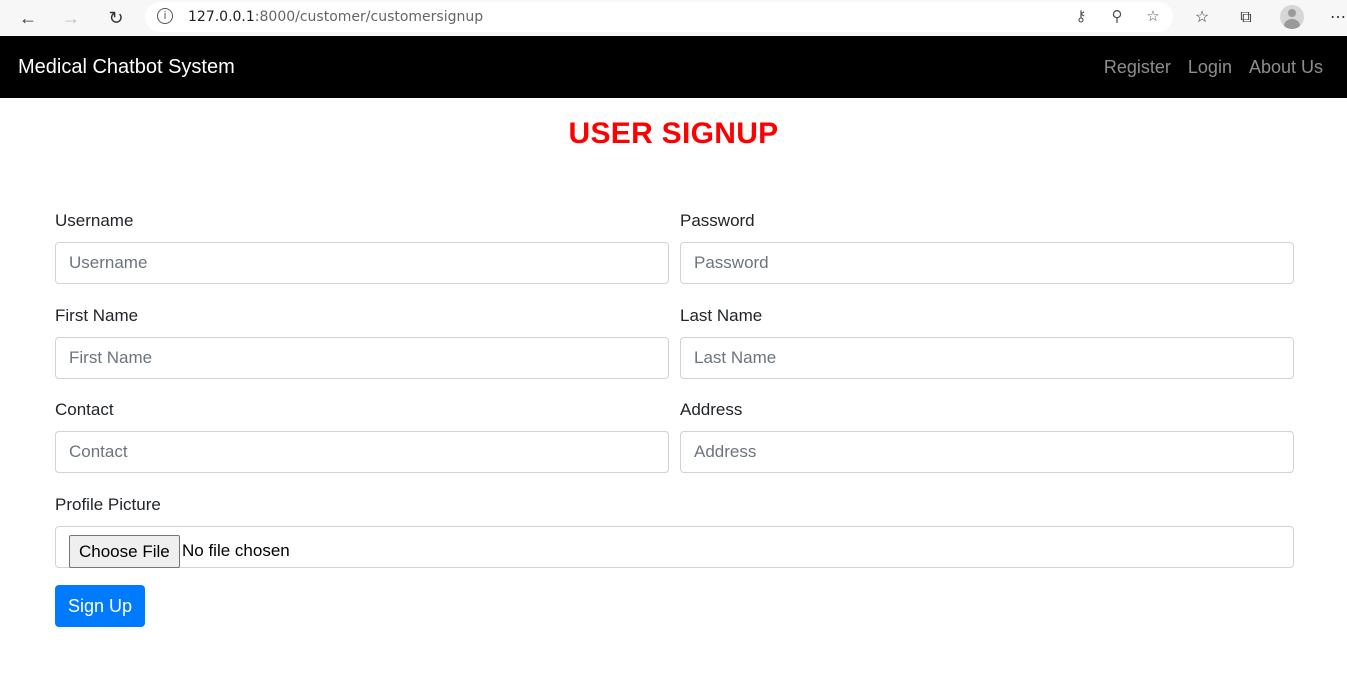 The image size is (1347, 692). I want to click on password-input, so click(987, 263).